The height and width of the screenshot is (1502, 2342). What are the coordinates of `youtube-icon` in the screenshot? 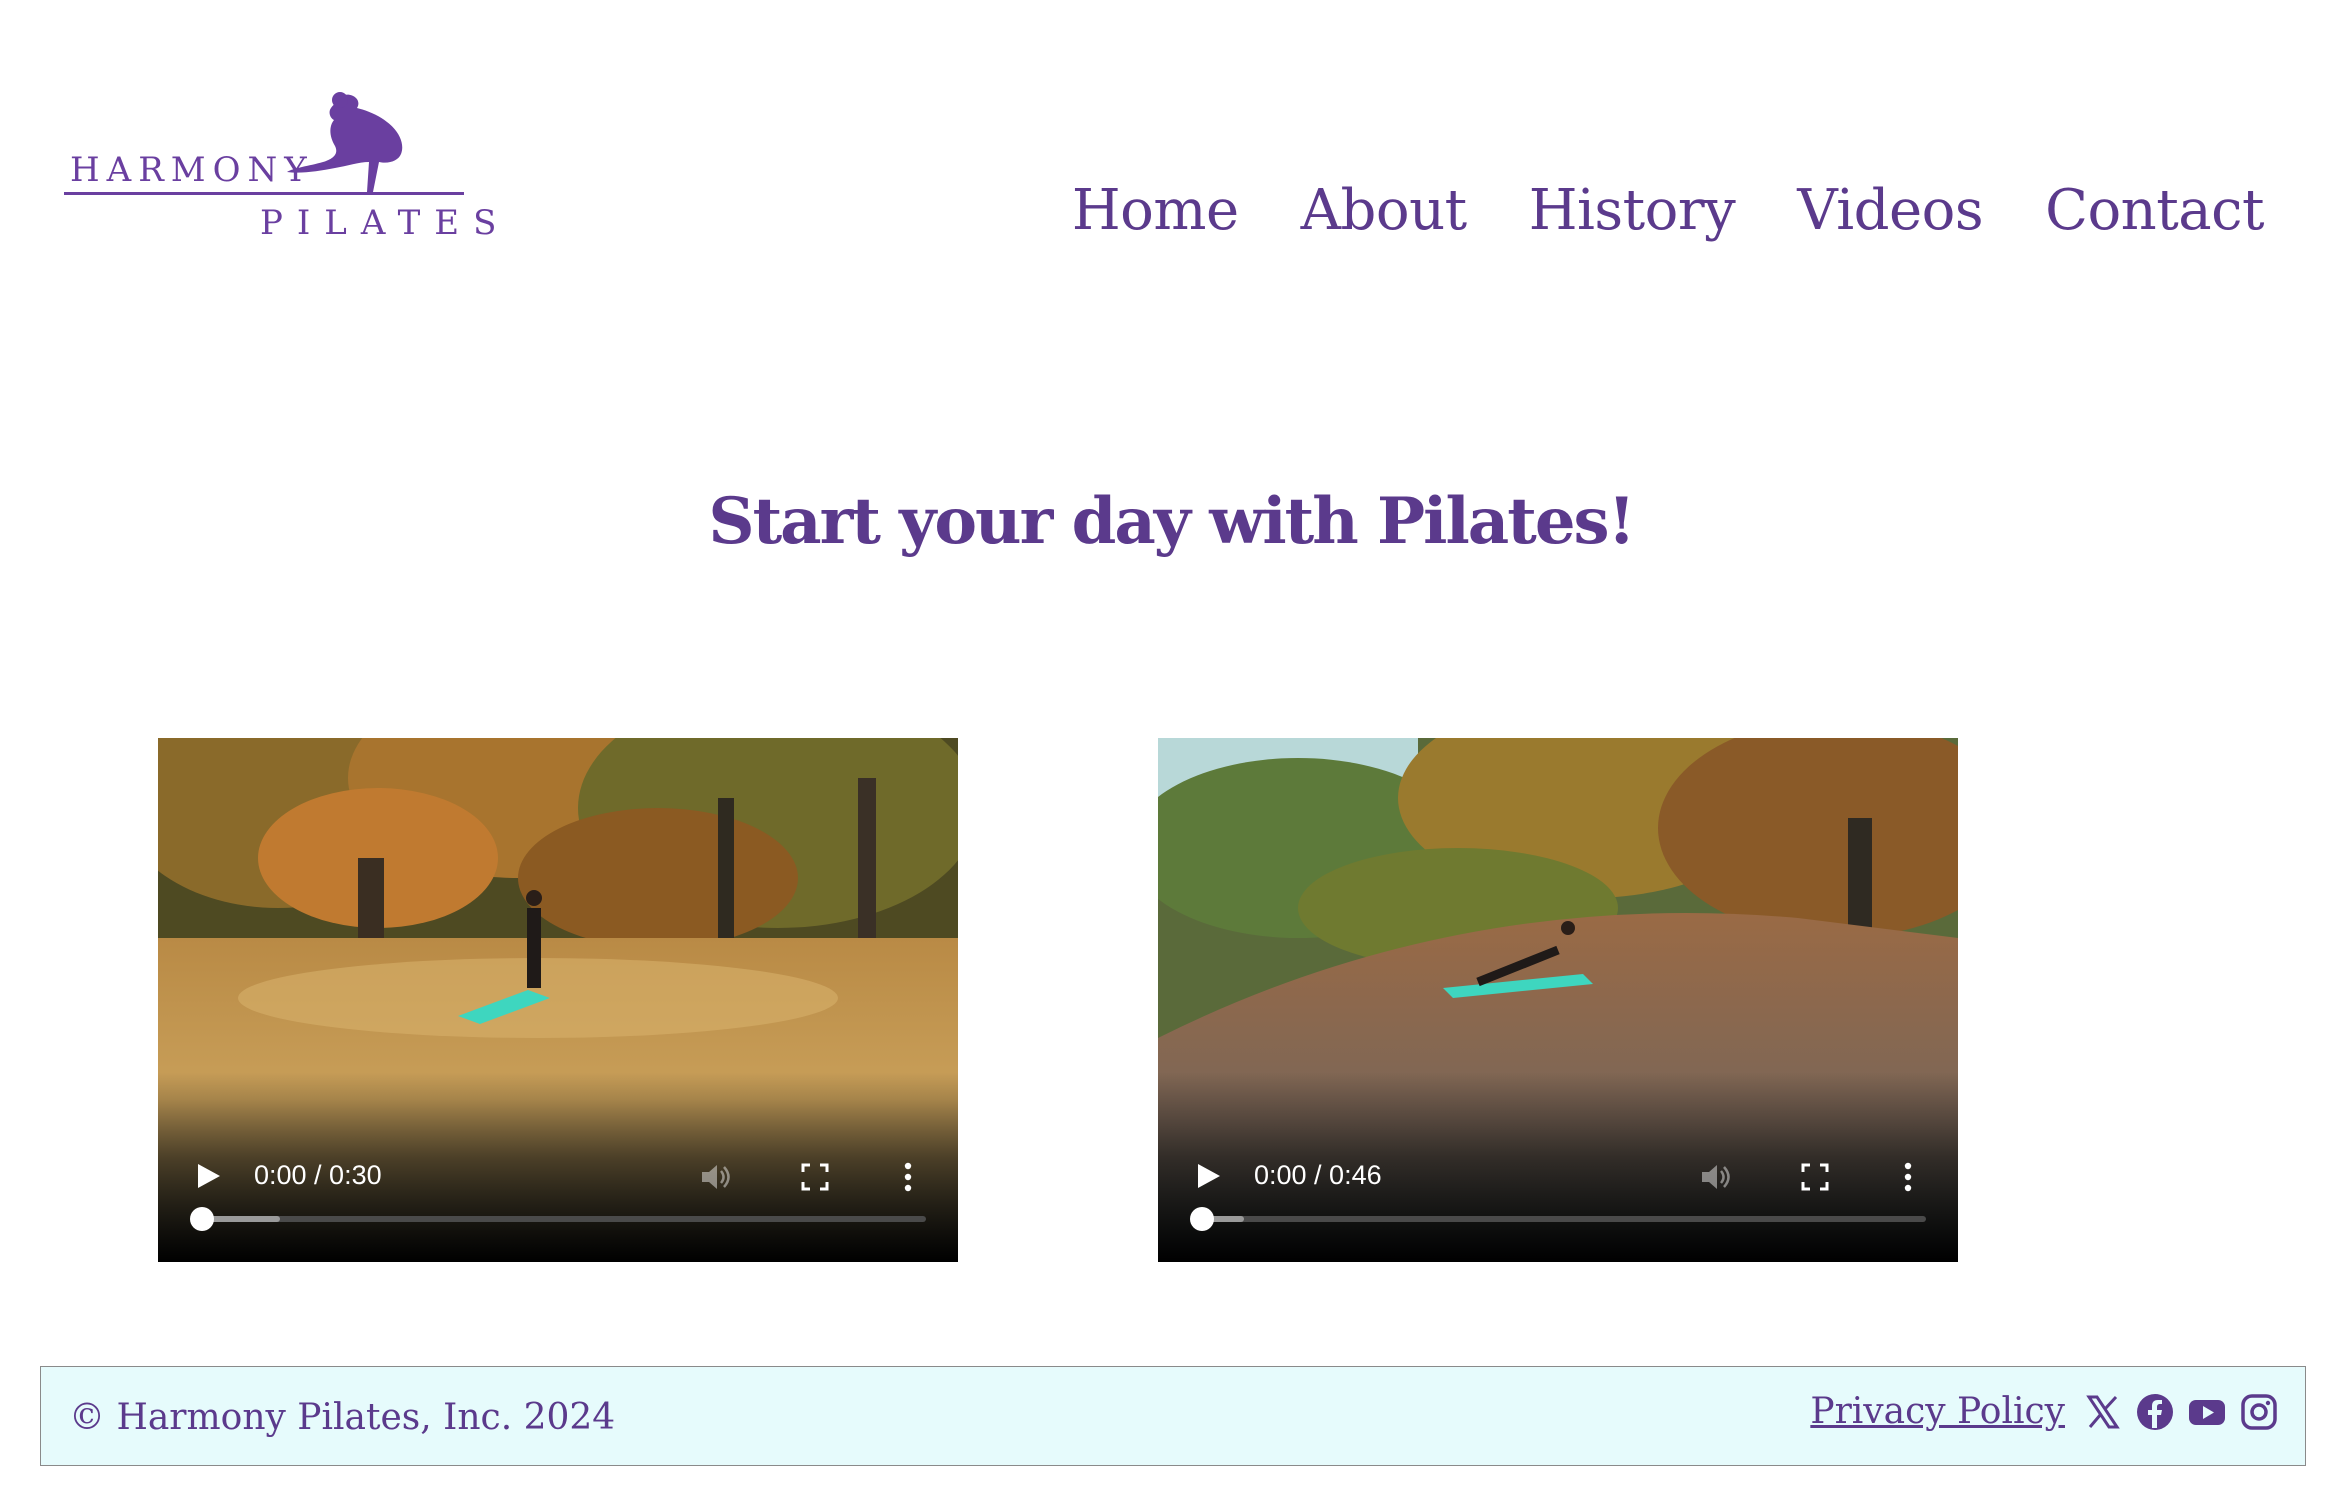 It's located at (2207, 1412).